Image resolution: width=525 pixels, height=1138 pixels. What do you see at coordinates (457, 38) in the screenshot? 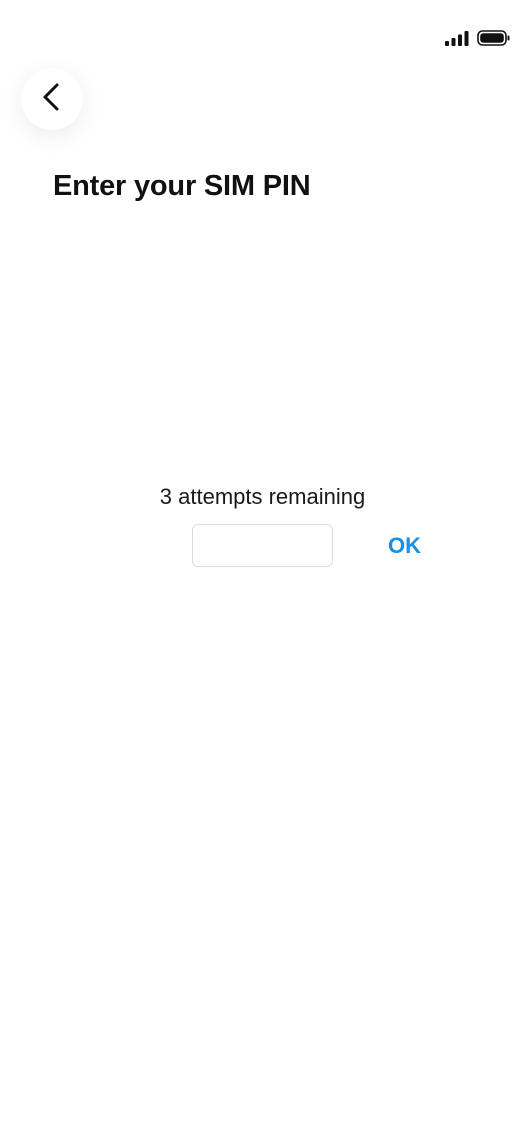
I see `cellular-signal-icon` at bounding box center [457, 38].